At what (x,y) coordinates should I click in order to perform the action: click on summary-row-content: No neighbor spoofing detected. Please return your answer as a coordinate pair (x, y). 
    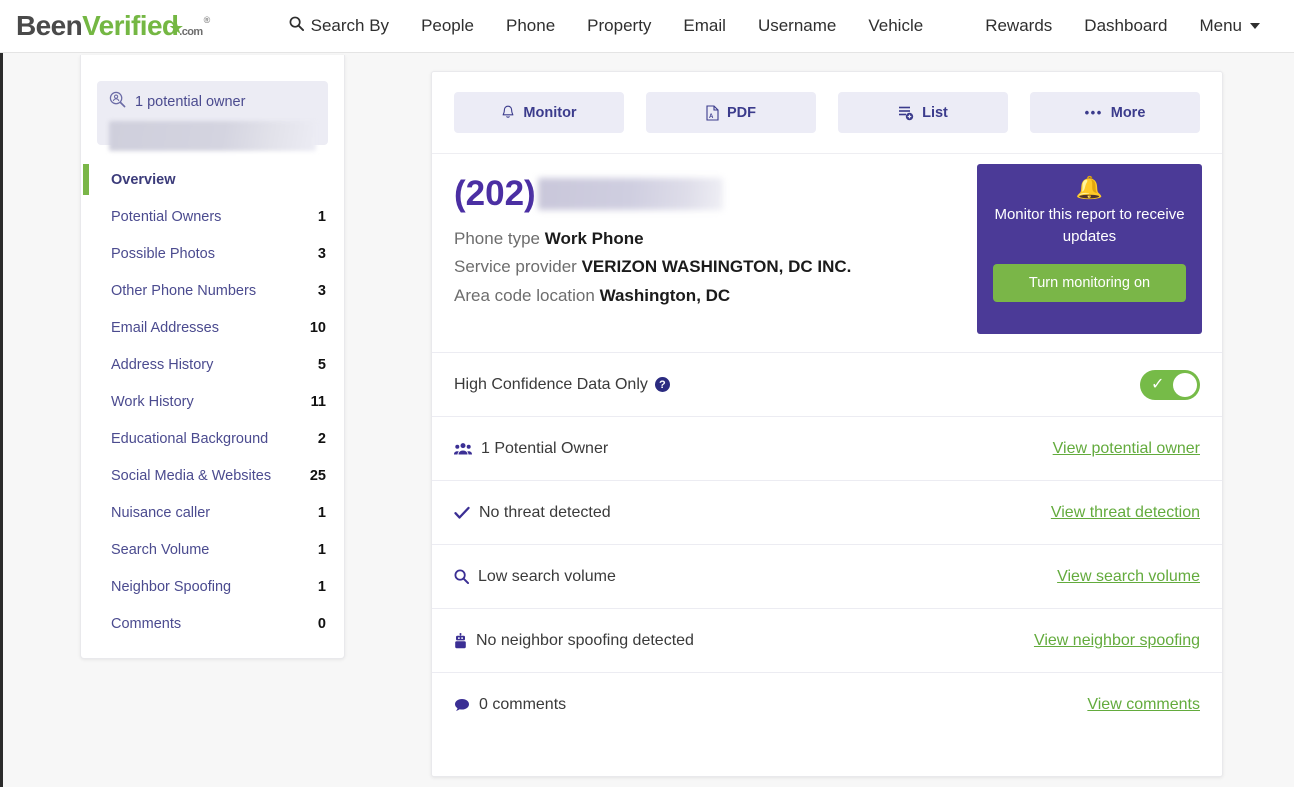
    Looking at the image, I should click on (574, 641).